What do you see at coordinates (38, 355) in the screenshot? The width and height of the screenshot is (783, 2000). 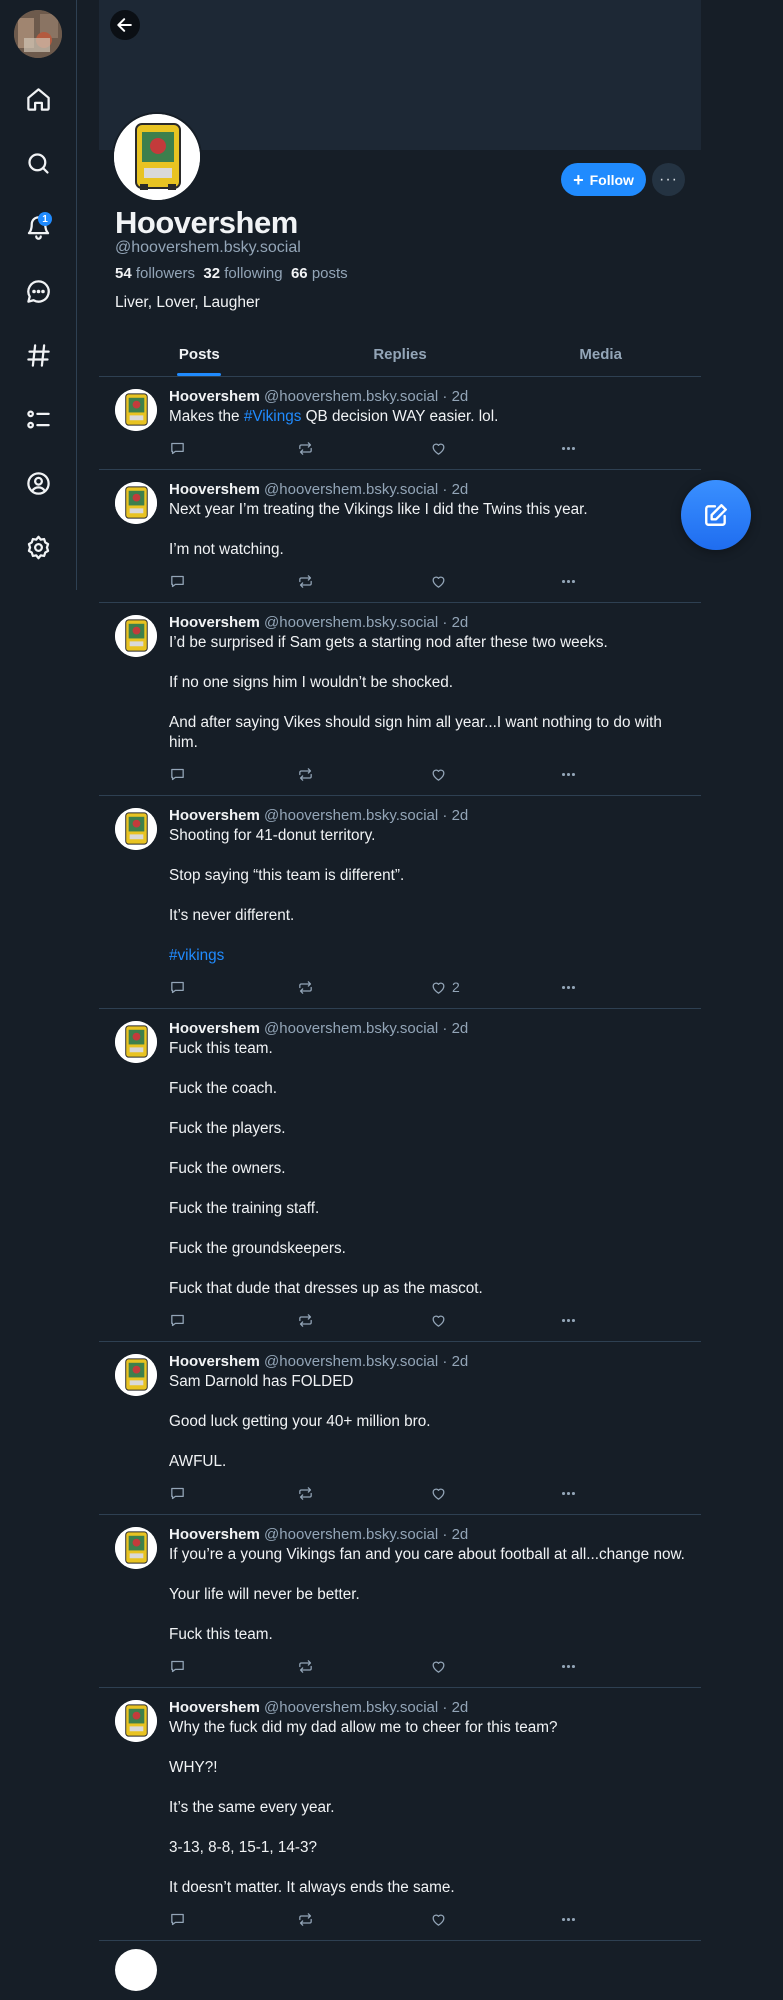 I see `nav-feeds` at bounding box center [38, 355].